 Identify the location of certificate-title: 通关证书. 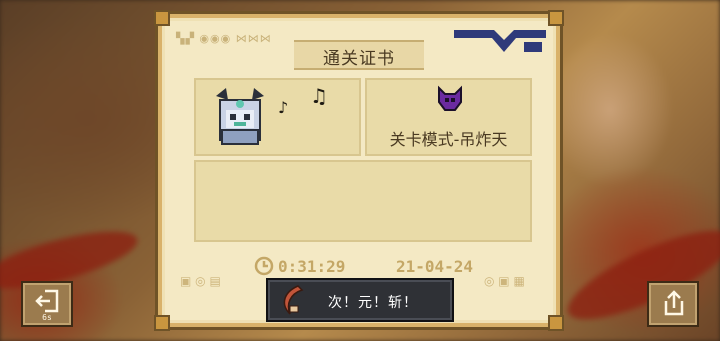
(359, 59).